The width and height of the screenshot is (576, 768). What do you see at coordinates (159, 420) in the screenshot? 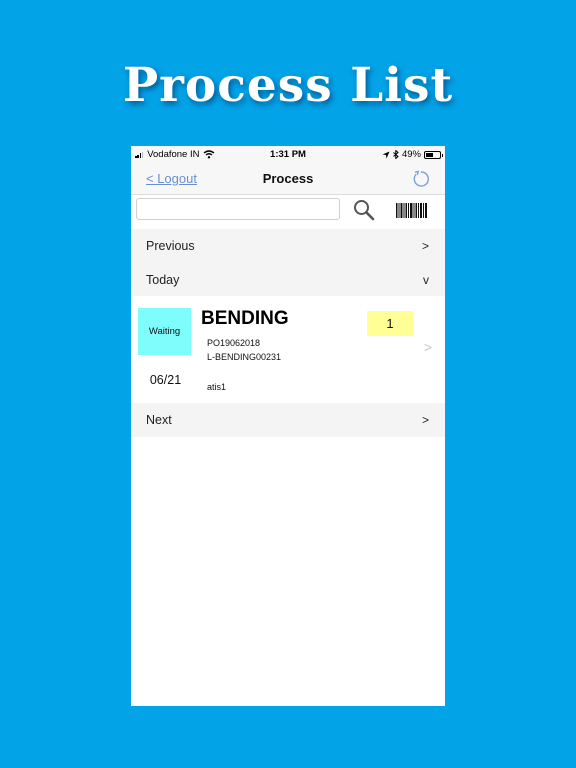
I see `section-next-label: Next` at bounding box center [159, 420].